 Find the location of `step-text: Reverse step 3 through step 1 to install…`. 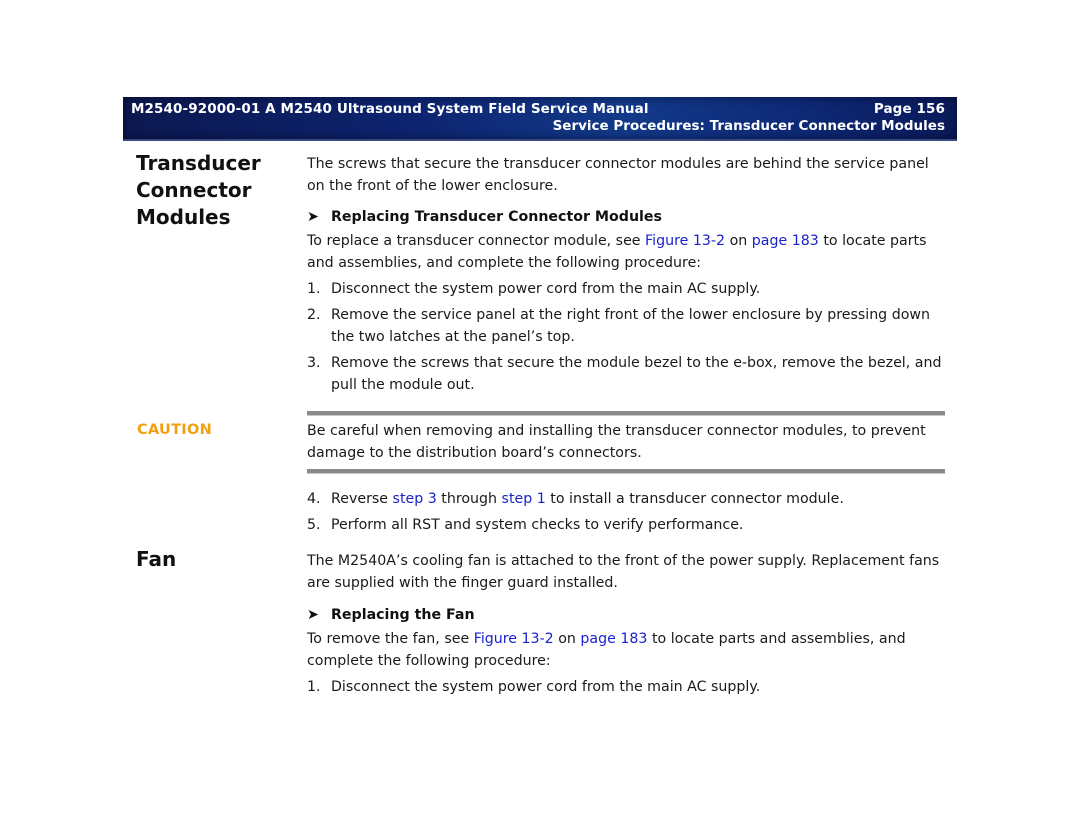

step-text: Reverse step 3 through step 1 to install… is located at coordinates (627, 499).